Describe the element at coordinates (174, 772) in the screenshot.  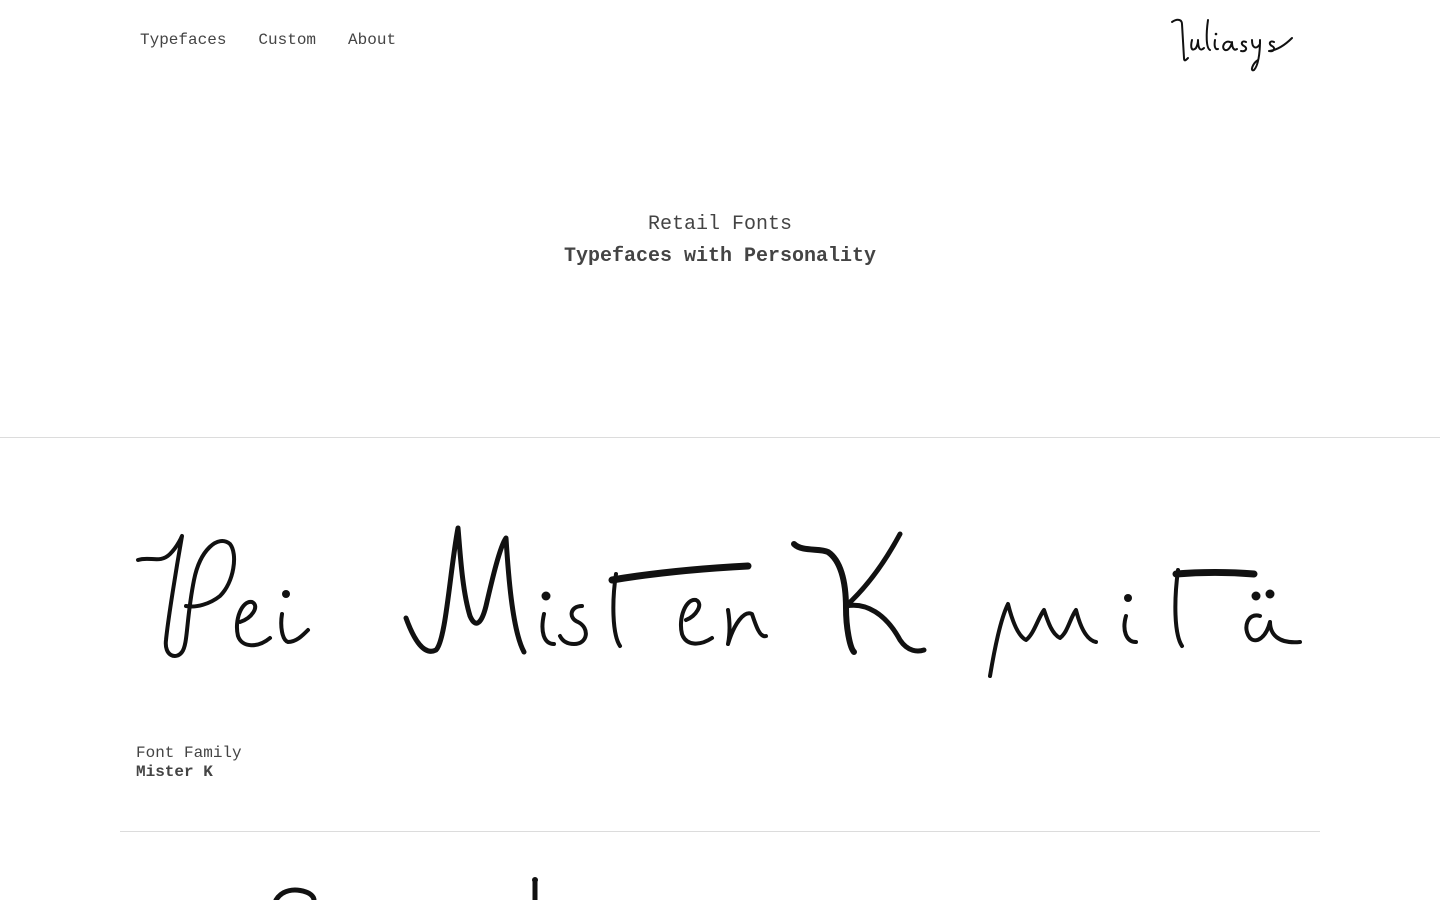
I see `font-family-name: Mister K` at that location.